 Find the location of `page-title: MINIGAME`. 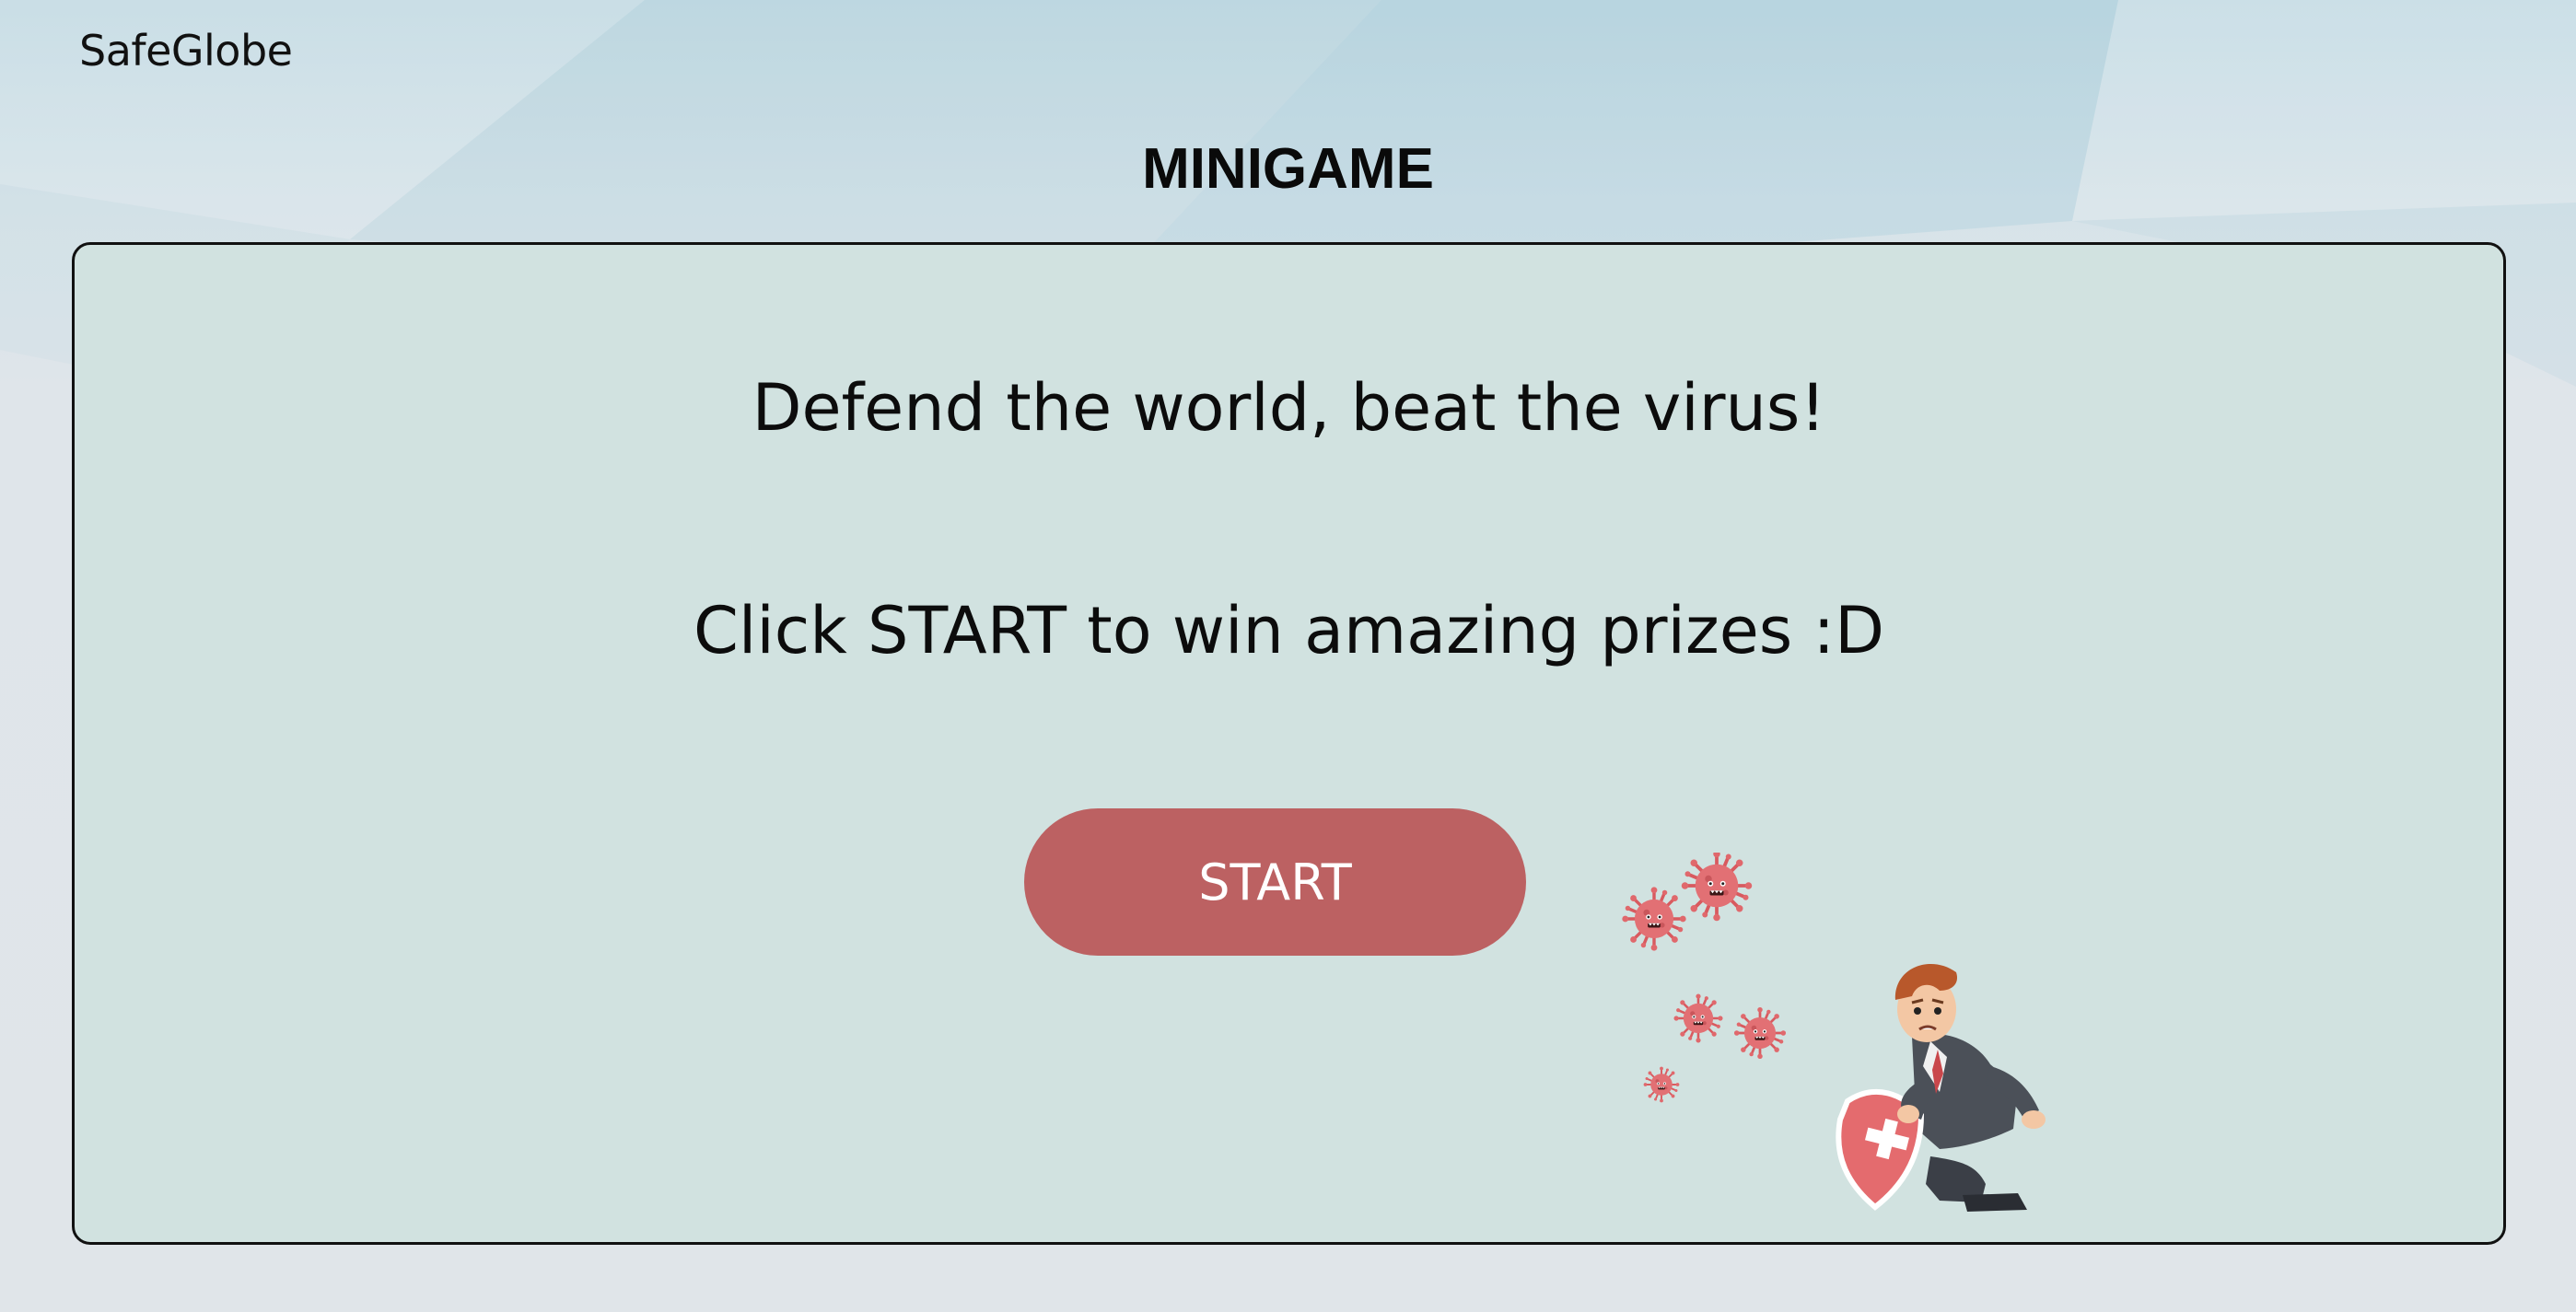

page-title: MINIGAME is located at coordinates (1288, 169).